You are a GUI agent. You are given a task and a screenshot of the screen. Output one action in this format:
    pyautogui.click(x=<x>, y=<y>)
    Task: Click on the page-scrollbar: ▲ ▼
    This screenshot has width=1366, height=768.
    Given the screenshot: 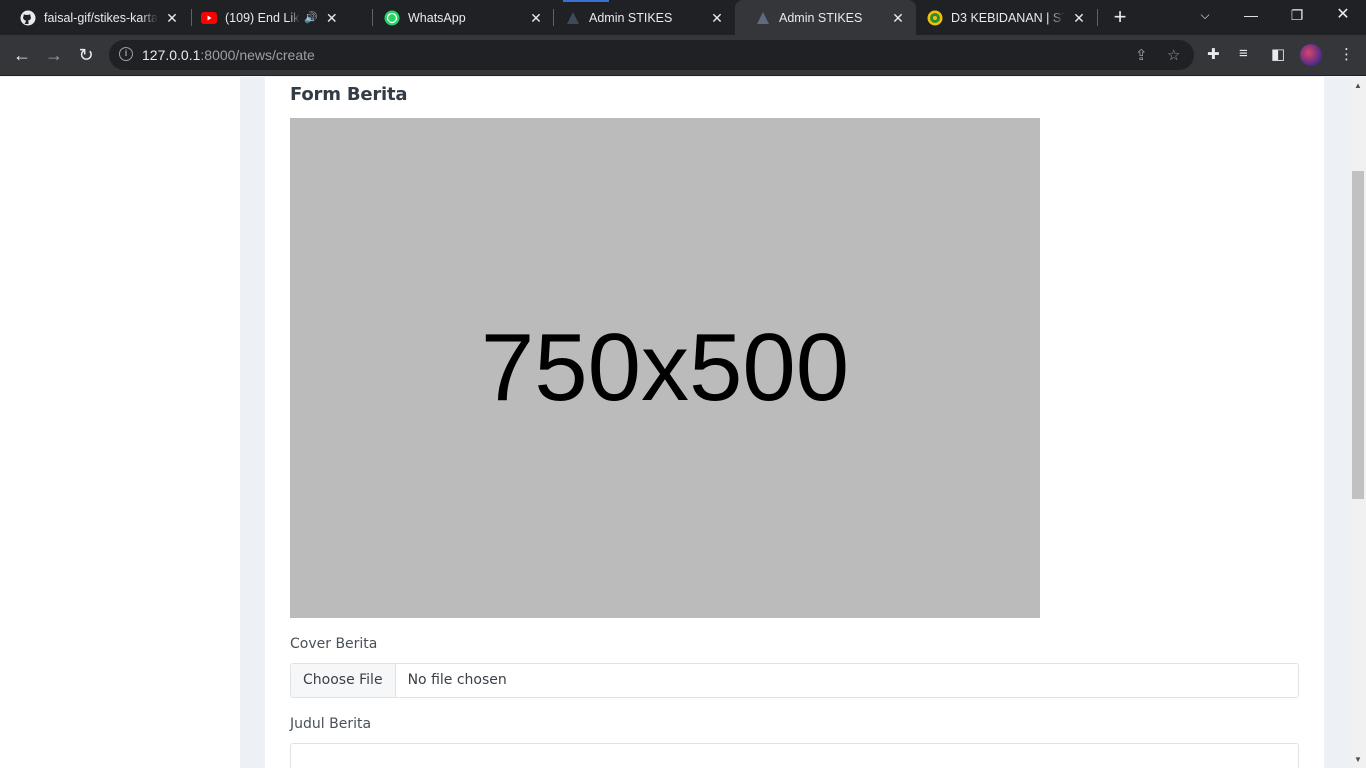 What is the action you would take?
    pyautogui.click(x=1358, y=422)
    